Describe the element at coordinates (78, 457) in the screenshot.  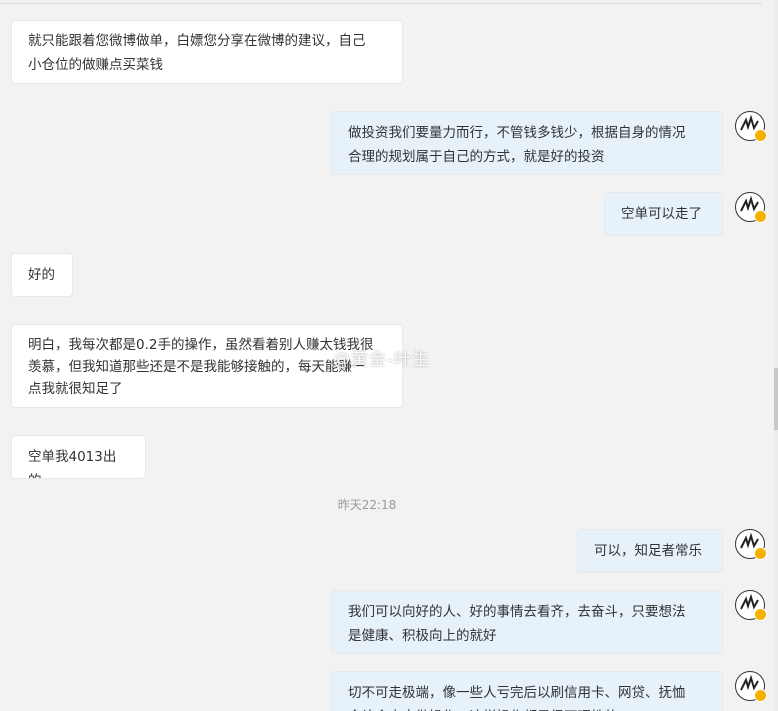
I see `message-bubble: 空单我4013出的` at that location.